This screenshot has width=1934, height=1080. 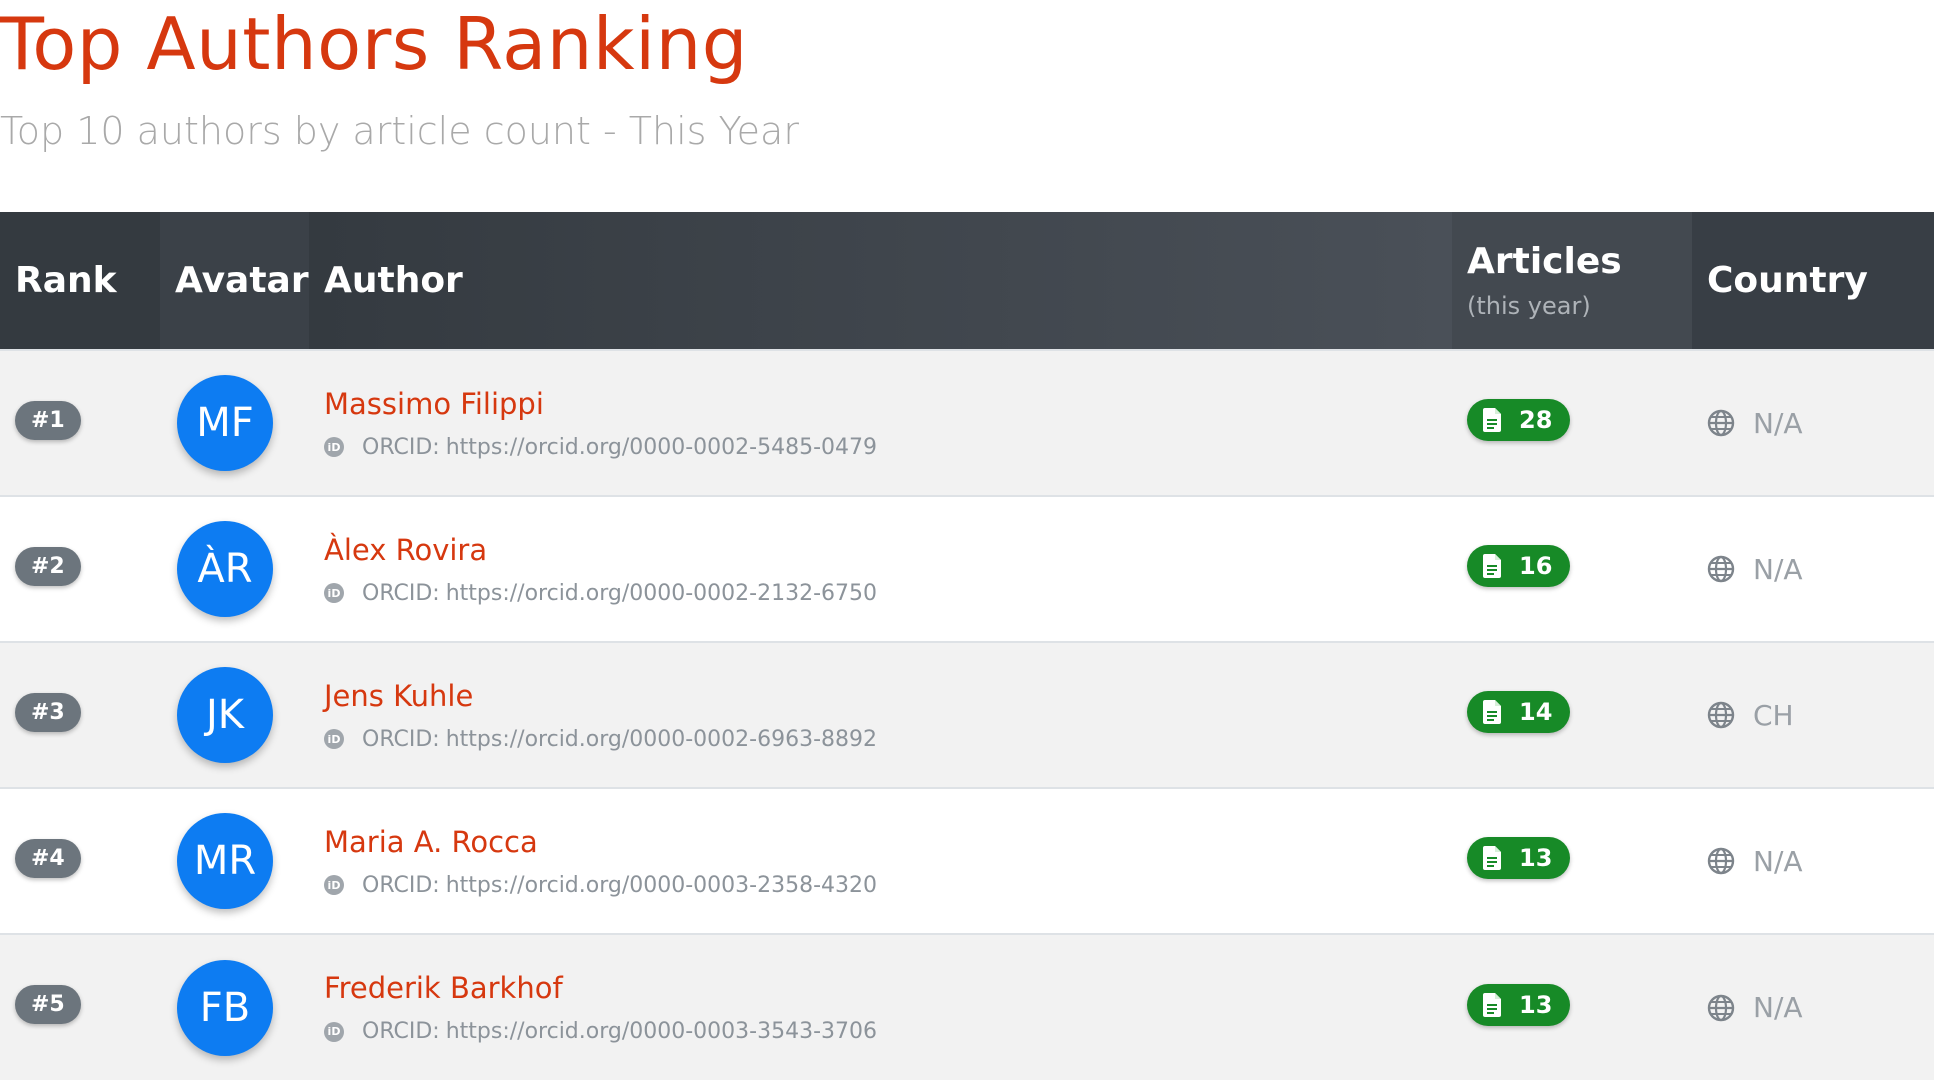 What do you see at coordinates (48, 712) in the screenshot?
I see `rank-badge: #3` at bounding box center [48, 712].